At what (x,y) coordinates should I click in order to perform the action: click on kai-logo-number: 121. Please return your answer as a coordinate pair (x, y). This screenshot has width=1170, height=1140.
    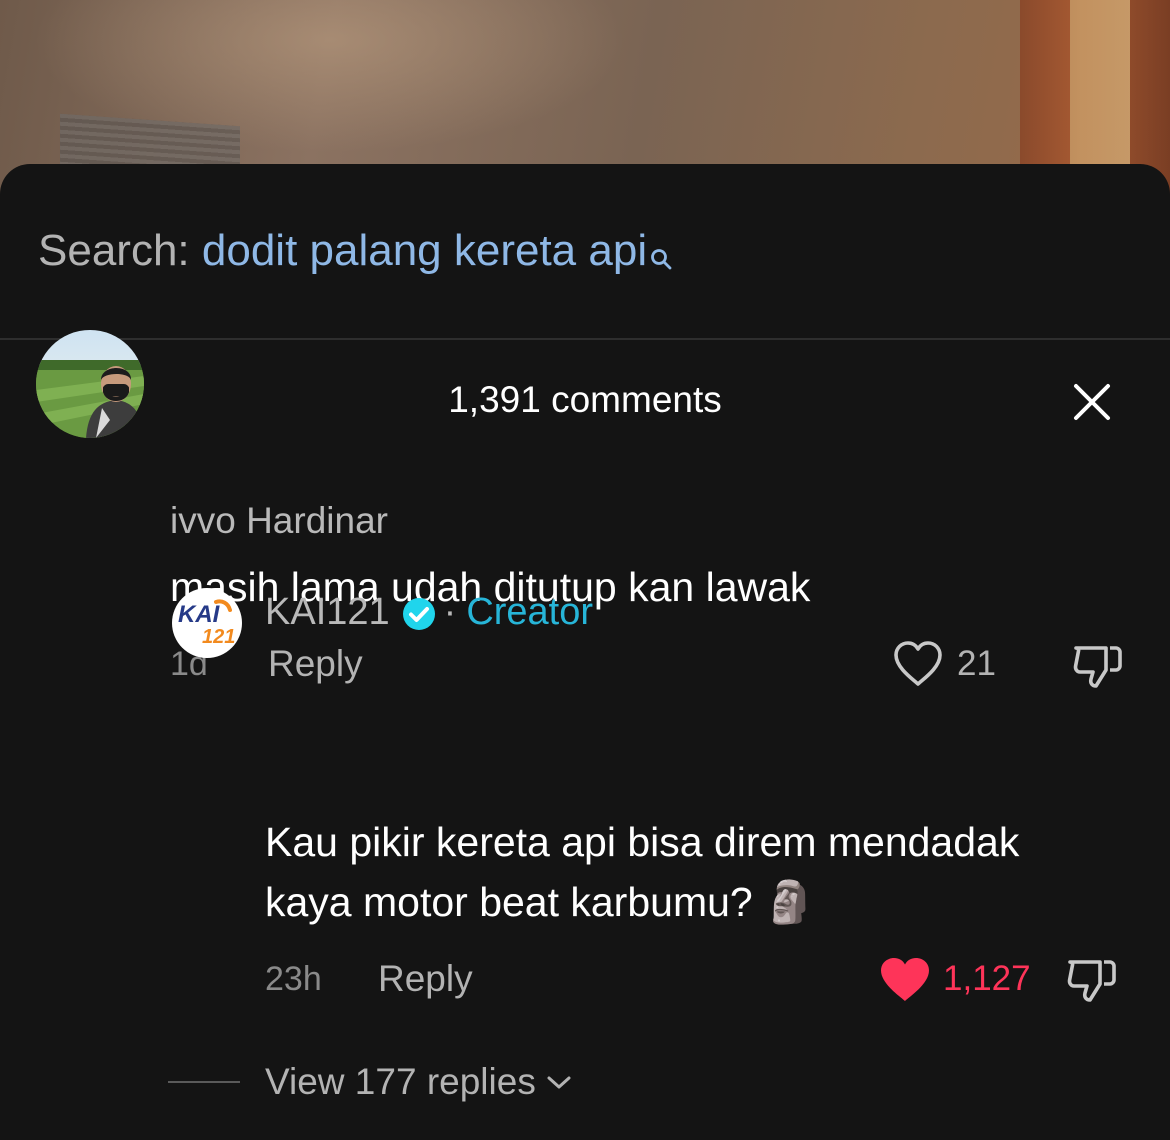
    Looking at the image, I should click on (218, 637).